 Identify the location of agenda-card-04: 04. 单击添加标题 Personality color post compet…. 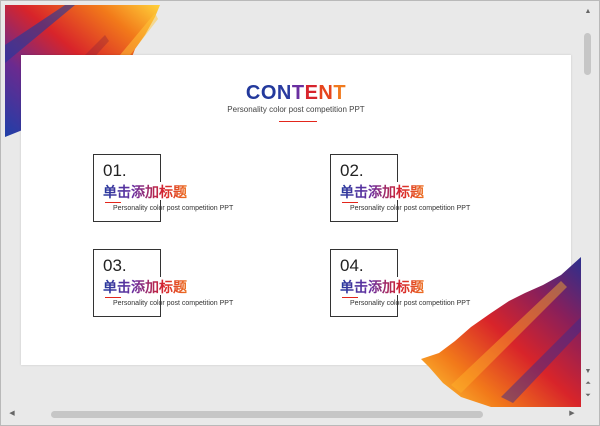
(425, 285).